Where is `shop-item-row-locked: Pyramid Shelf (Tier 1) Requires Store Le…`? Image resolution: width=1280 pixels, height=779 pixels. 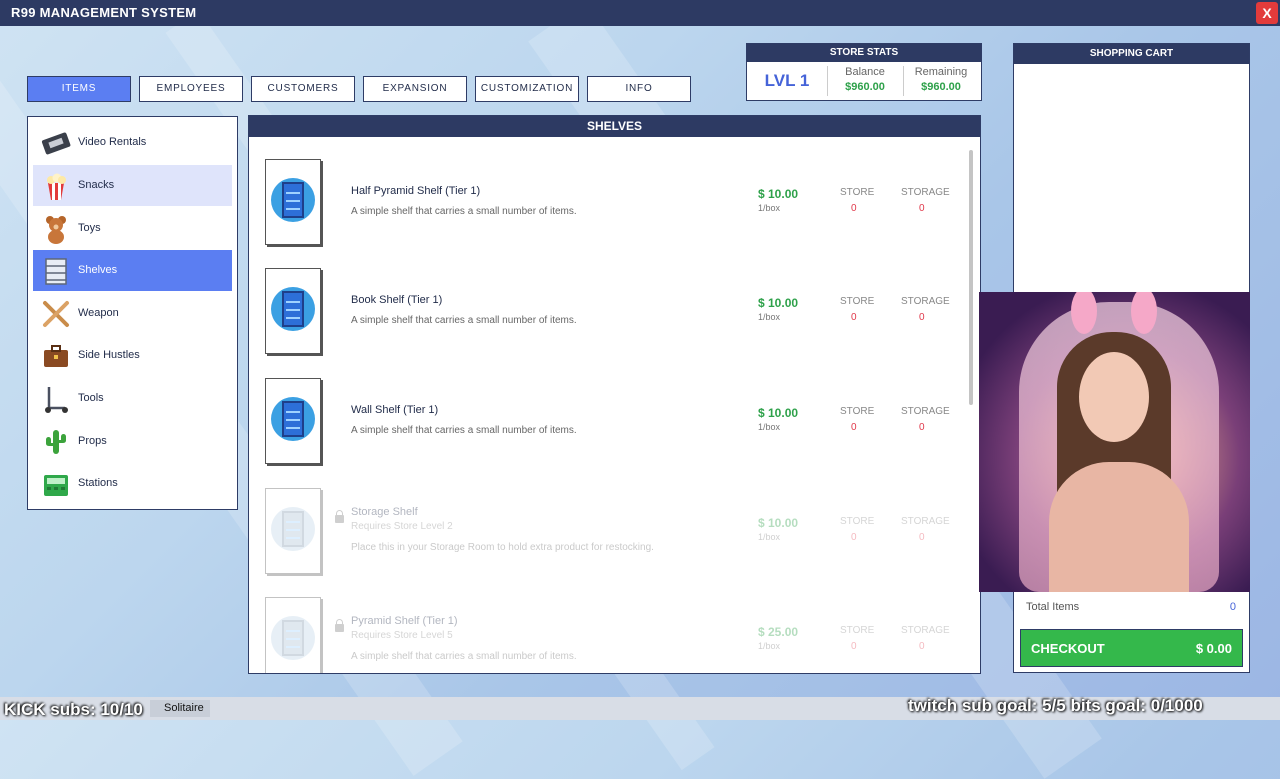 shop-item-row-locked: Pyramid Shelf (Tier 1) Requires Store Le… is located at coordinates (615, 635).